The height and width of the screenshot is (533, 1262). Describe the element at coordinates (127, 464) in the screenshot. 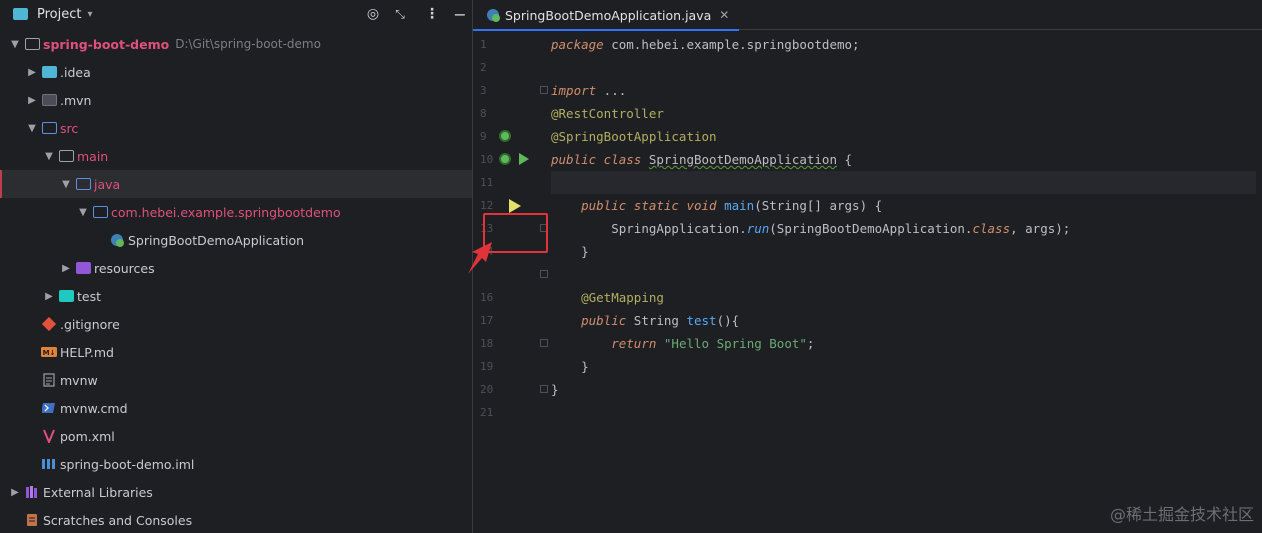

I see `tree-item-label: spring-boot-demo.iml` at that location.